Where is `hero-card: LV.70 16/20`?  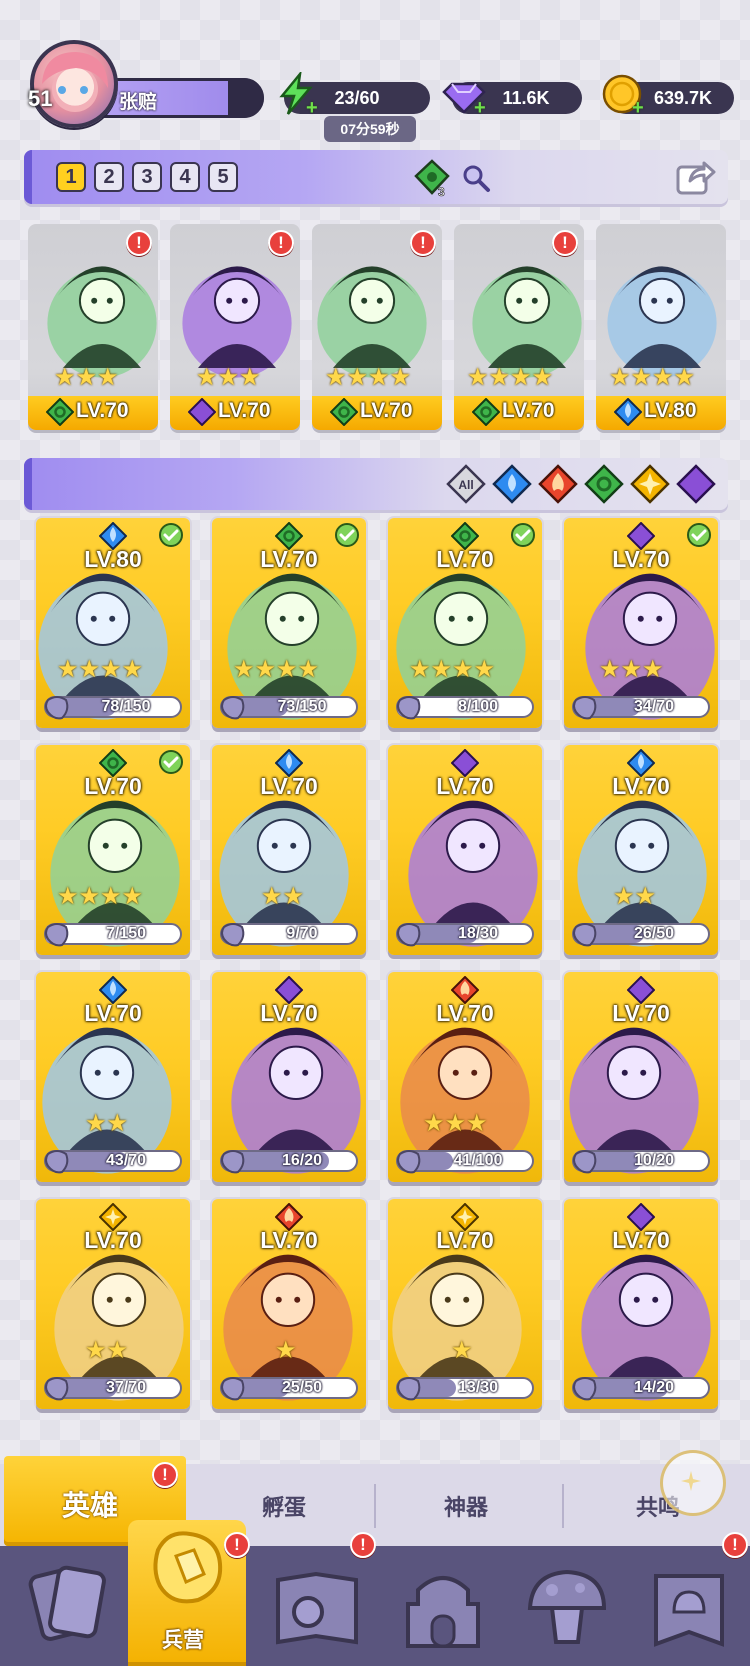 hero-card: LV.70 16/20 is located at coordinates (289, 1077).